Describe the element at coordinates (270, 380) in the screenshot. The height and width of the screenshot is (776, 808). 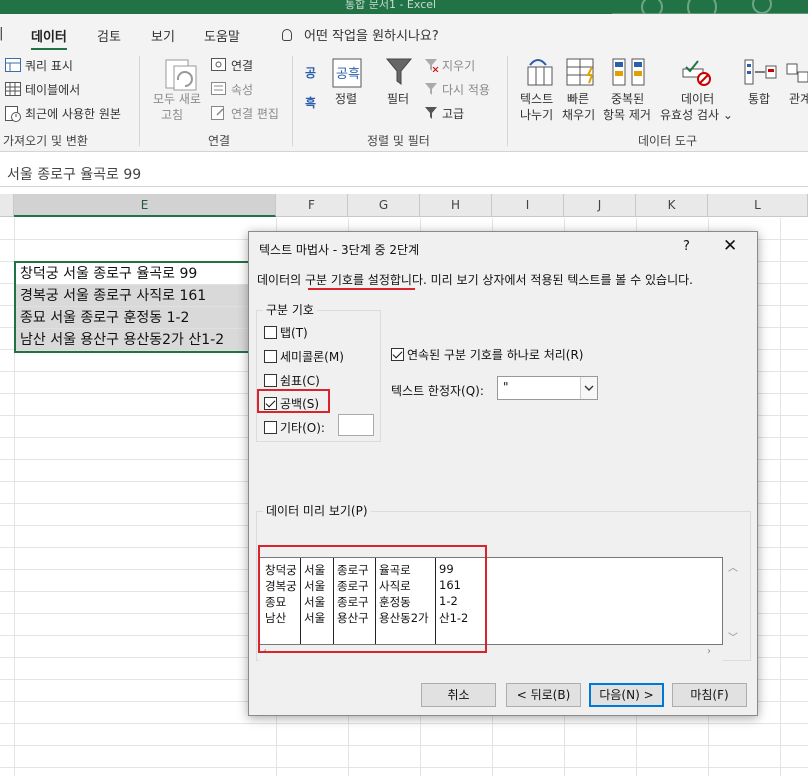
I see `comma-checkbox-box` at that location.